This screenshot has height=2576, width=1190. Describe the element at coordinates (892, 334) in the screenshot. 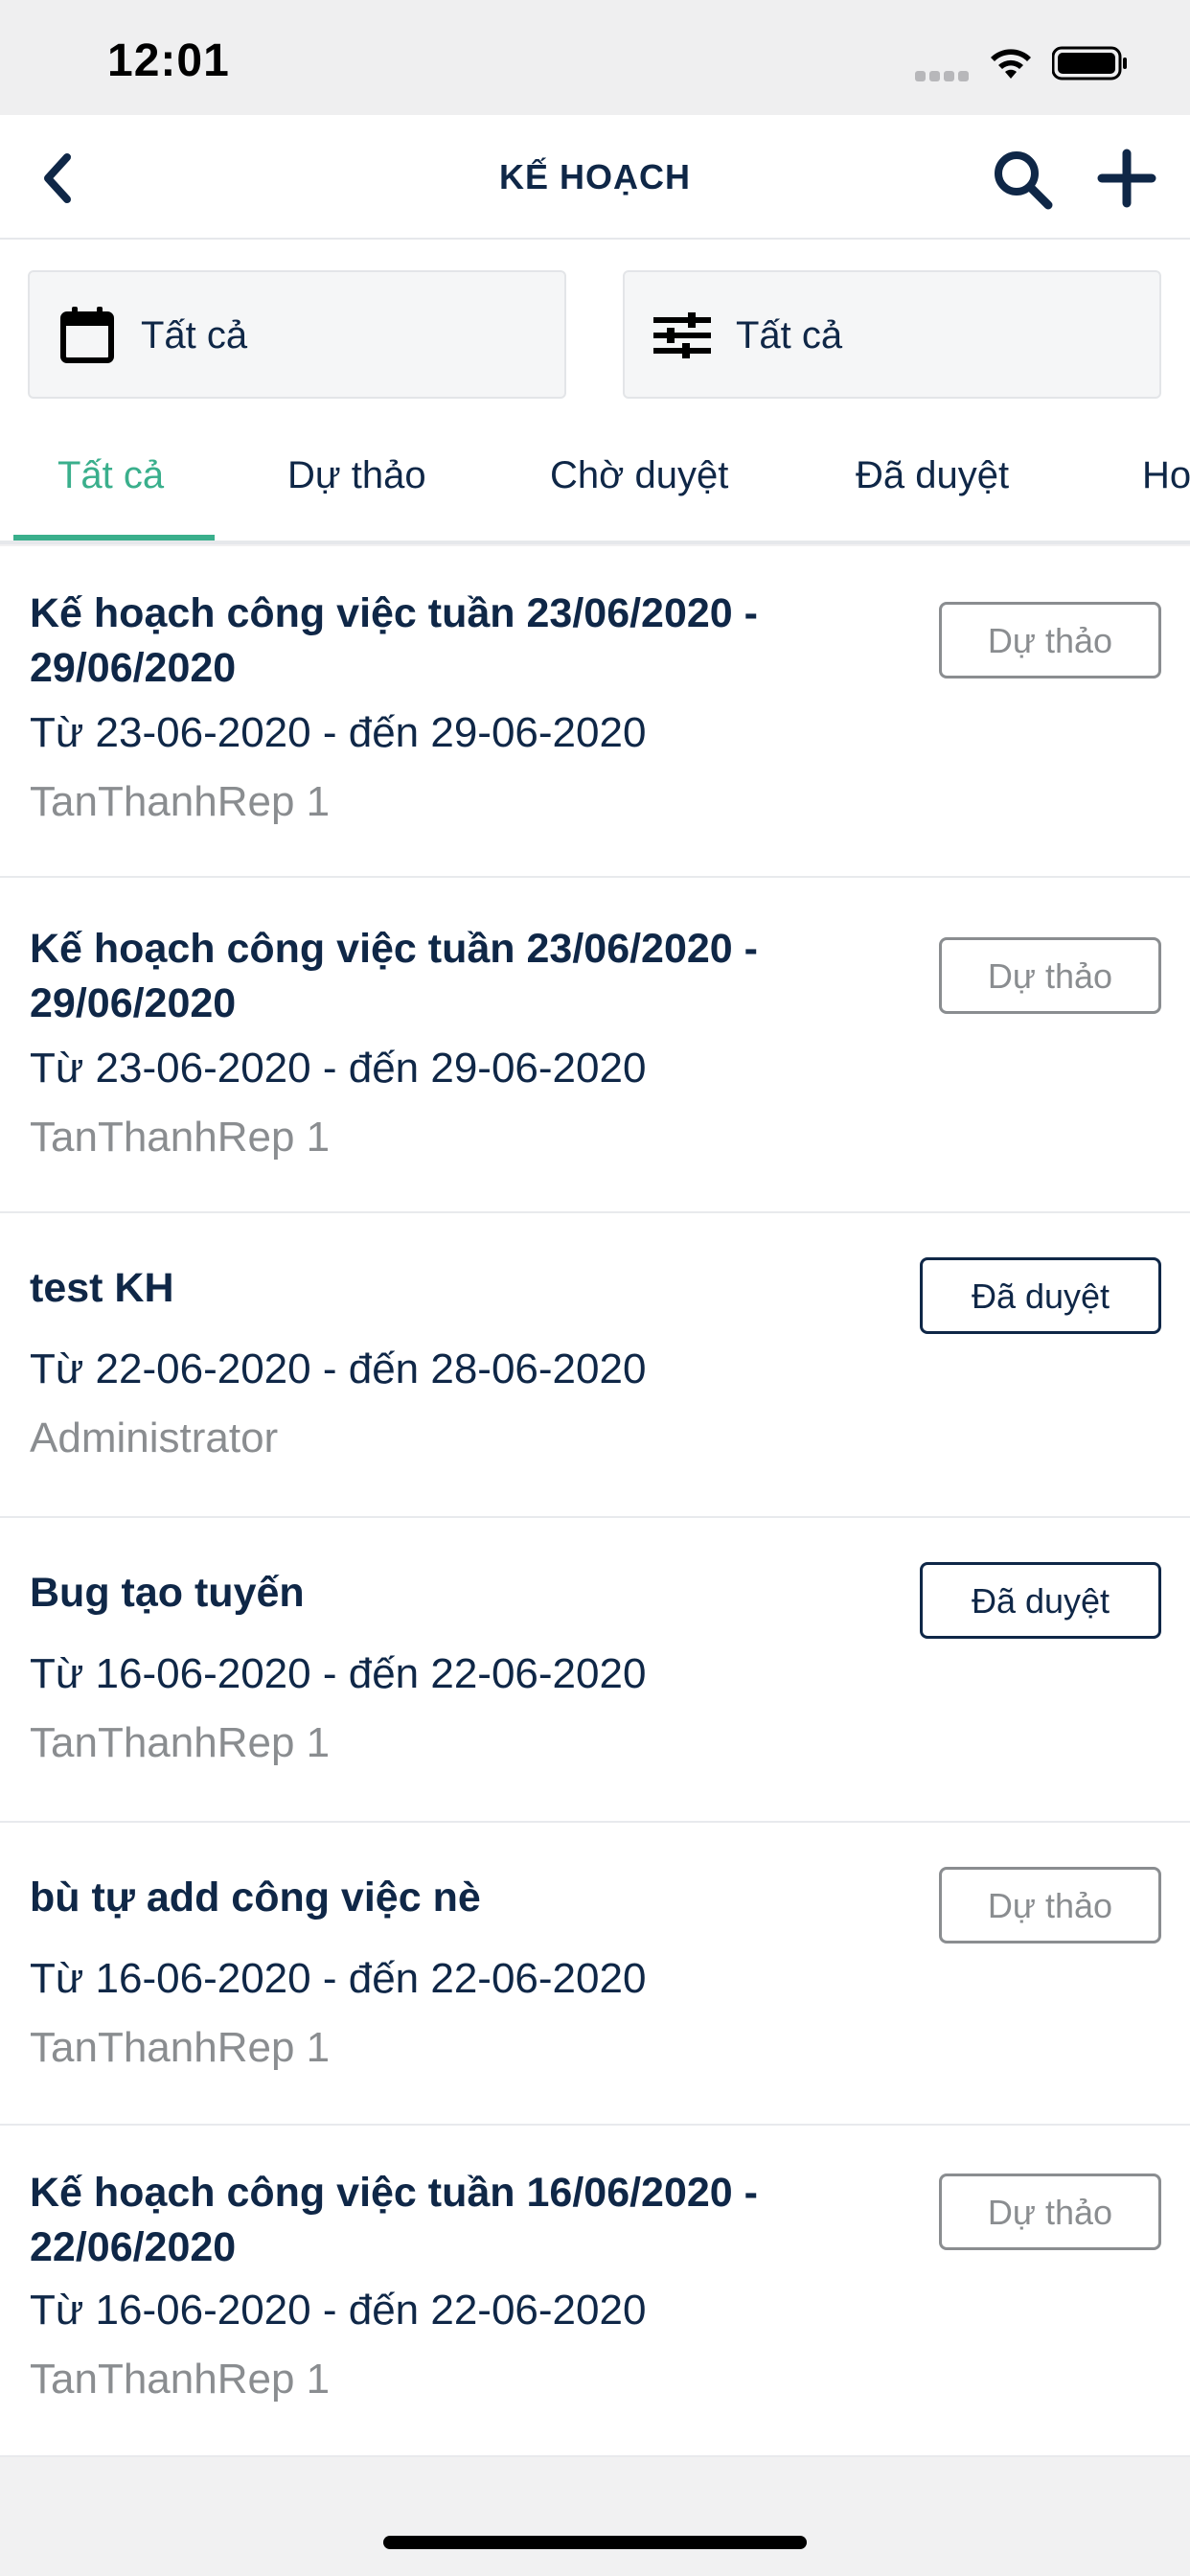

I see `option-filter: Tất cả` at that location.